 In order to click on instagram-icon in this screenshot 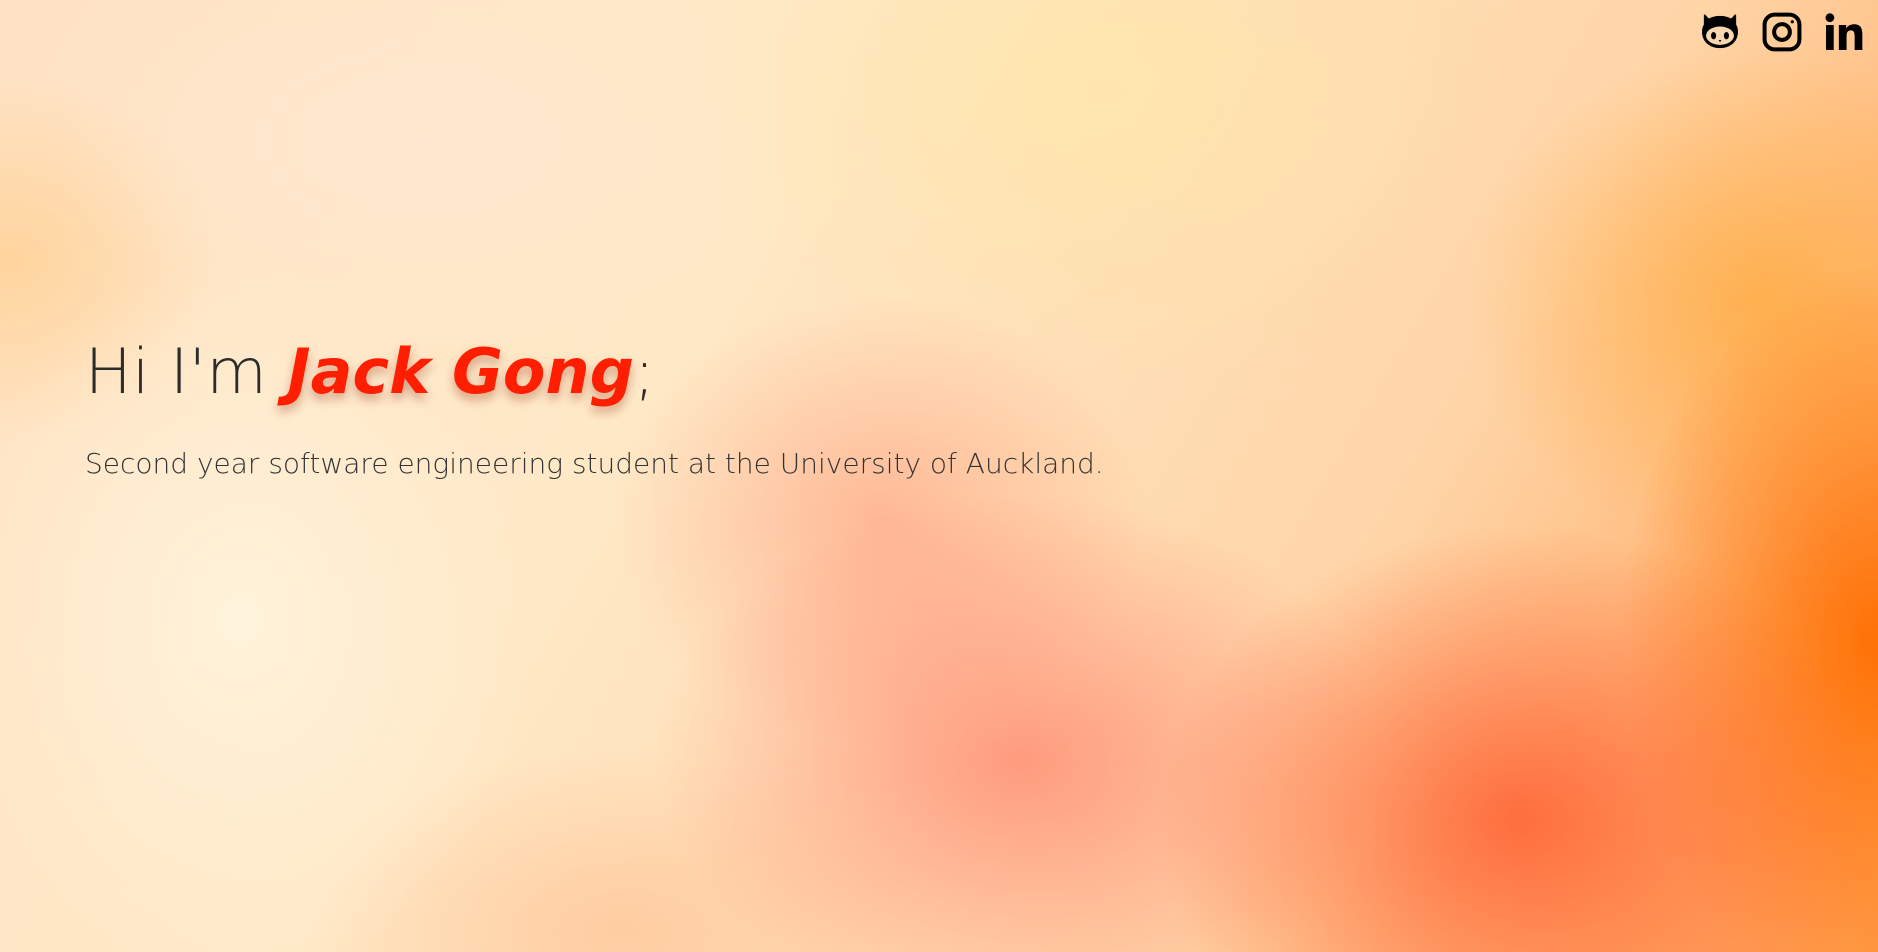, I will do `click(1782, 32)`.